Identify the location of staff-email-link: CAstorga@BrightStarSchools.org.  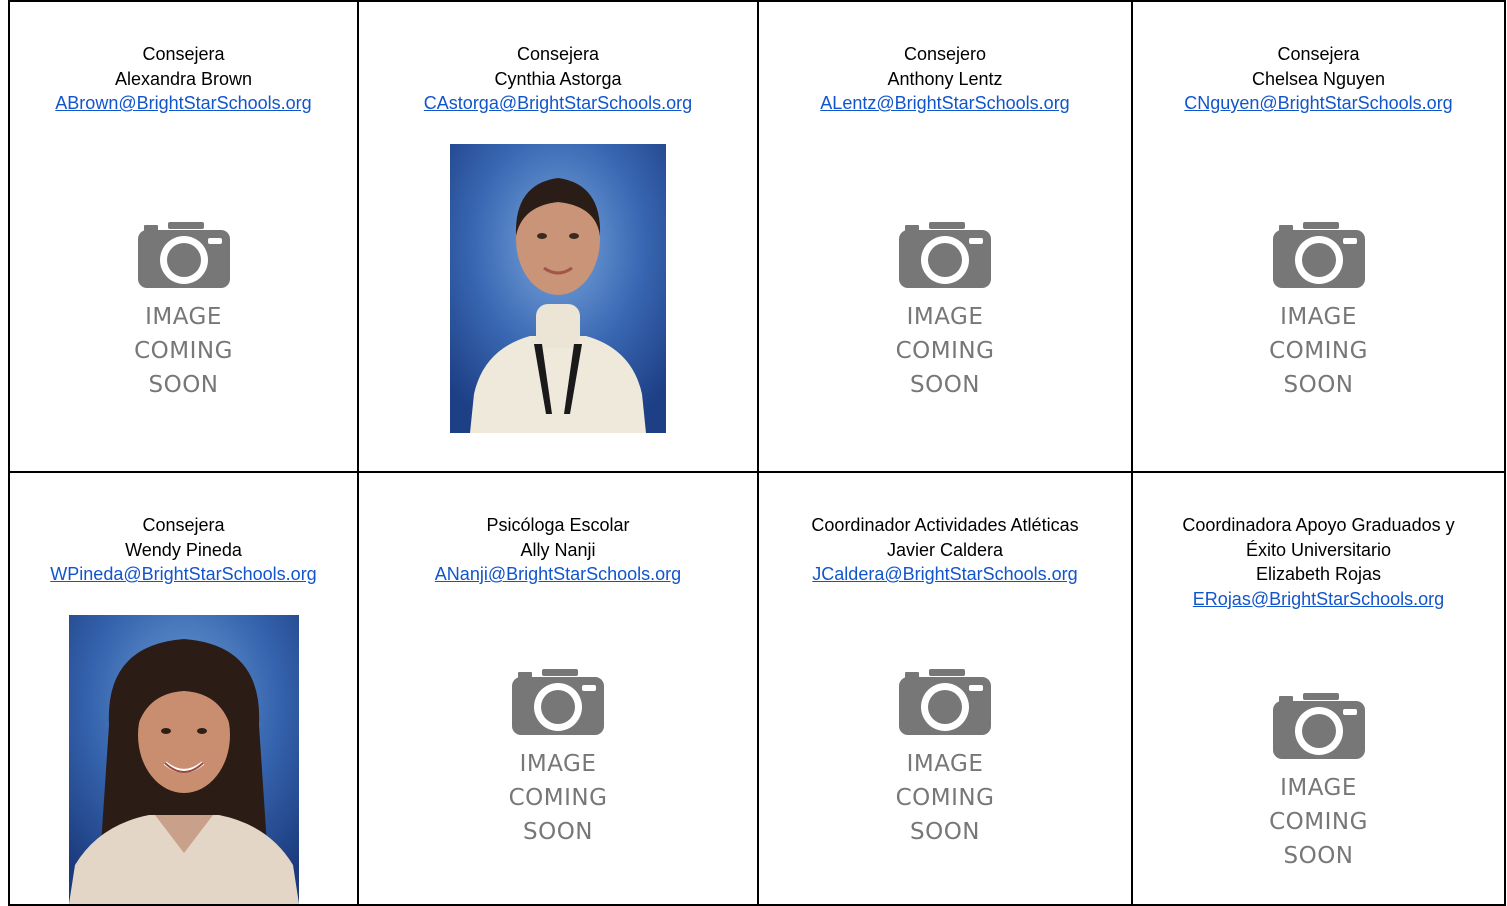
(558, 103).